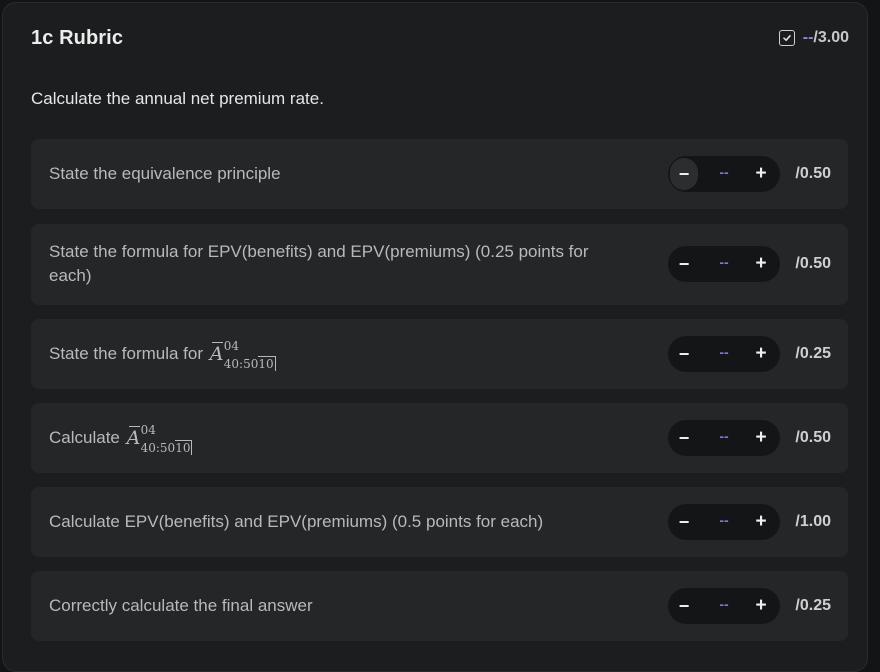 This screenshot has height=672, width=880. What do you see at coordinates (808, 37) in the screenshot?
I see `total-score-value: --` at bounding box center [808, 37].